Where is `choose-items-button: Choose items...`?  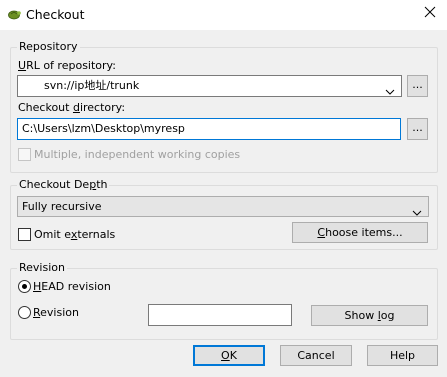 choose-items-button: Choose items... is located at coordinates (360, 232).